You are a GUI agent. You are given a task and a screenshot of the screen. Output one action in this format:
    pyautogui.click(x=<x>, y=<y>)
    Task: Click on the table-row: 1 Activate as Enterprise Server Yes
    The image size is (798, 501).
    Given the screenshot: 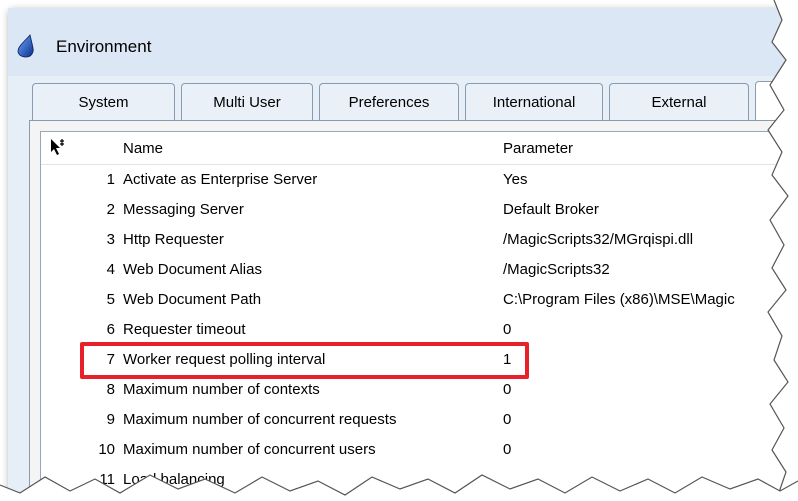 What is the action you would take?
    pyautogui.click(x=414, y=179)
    